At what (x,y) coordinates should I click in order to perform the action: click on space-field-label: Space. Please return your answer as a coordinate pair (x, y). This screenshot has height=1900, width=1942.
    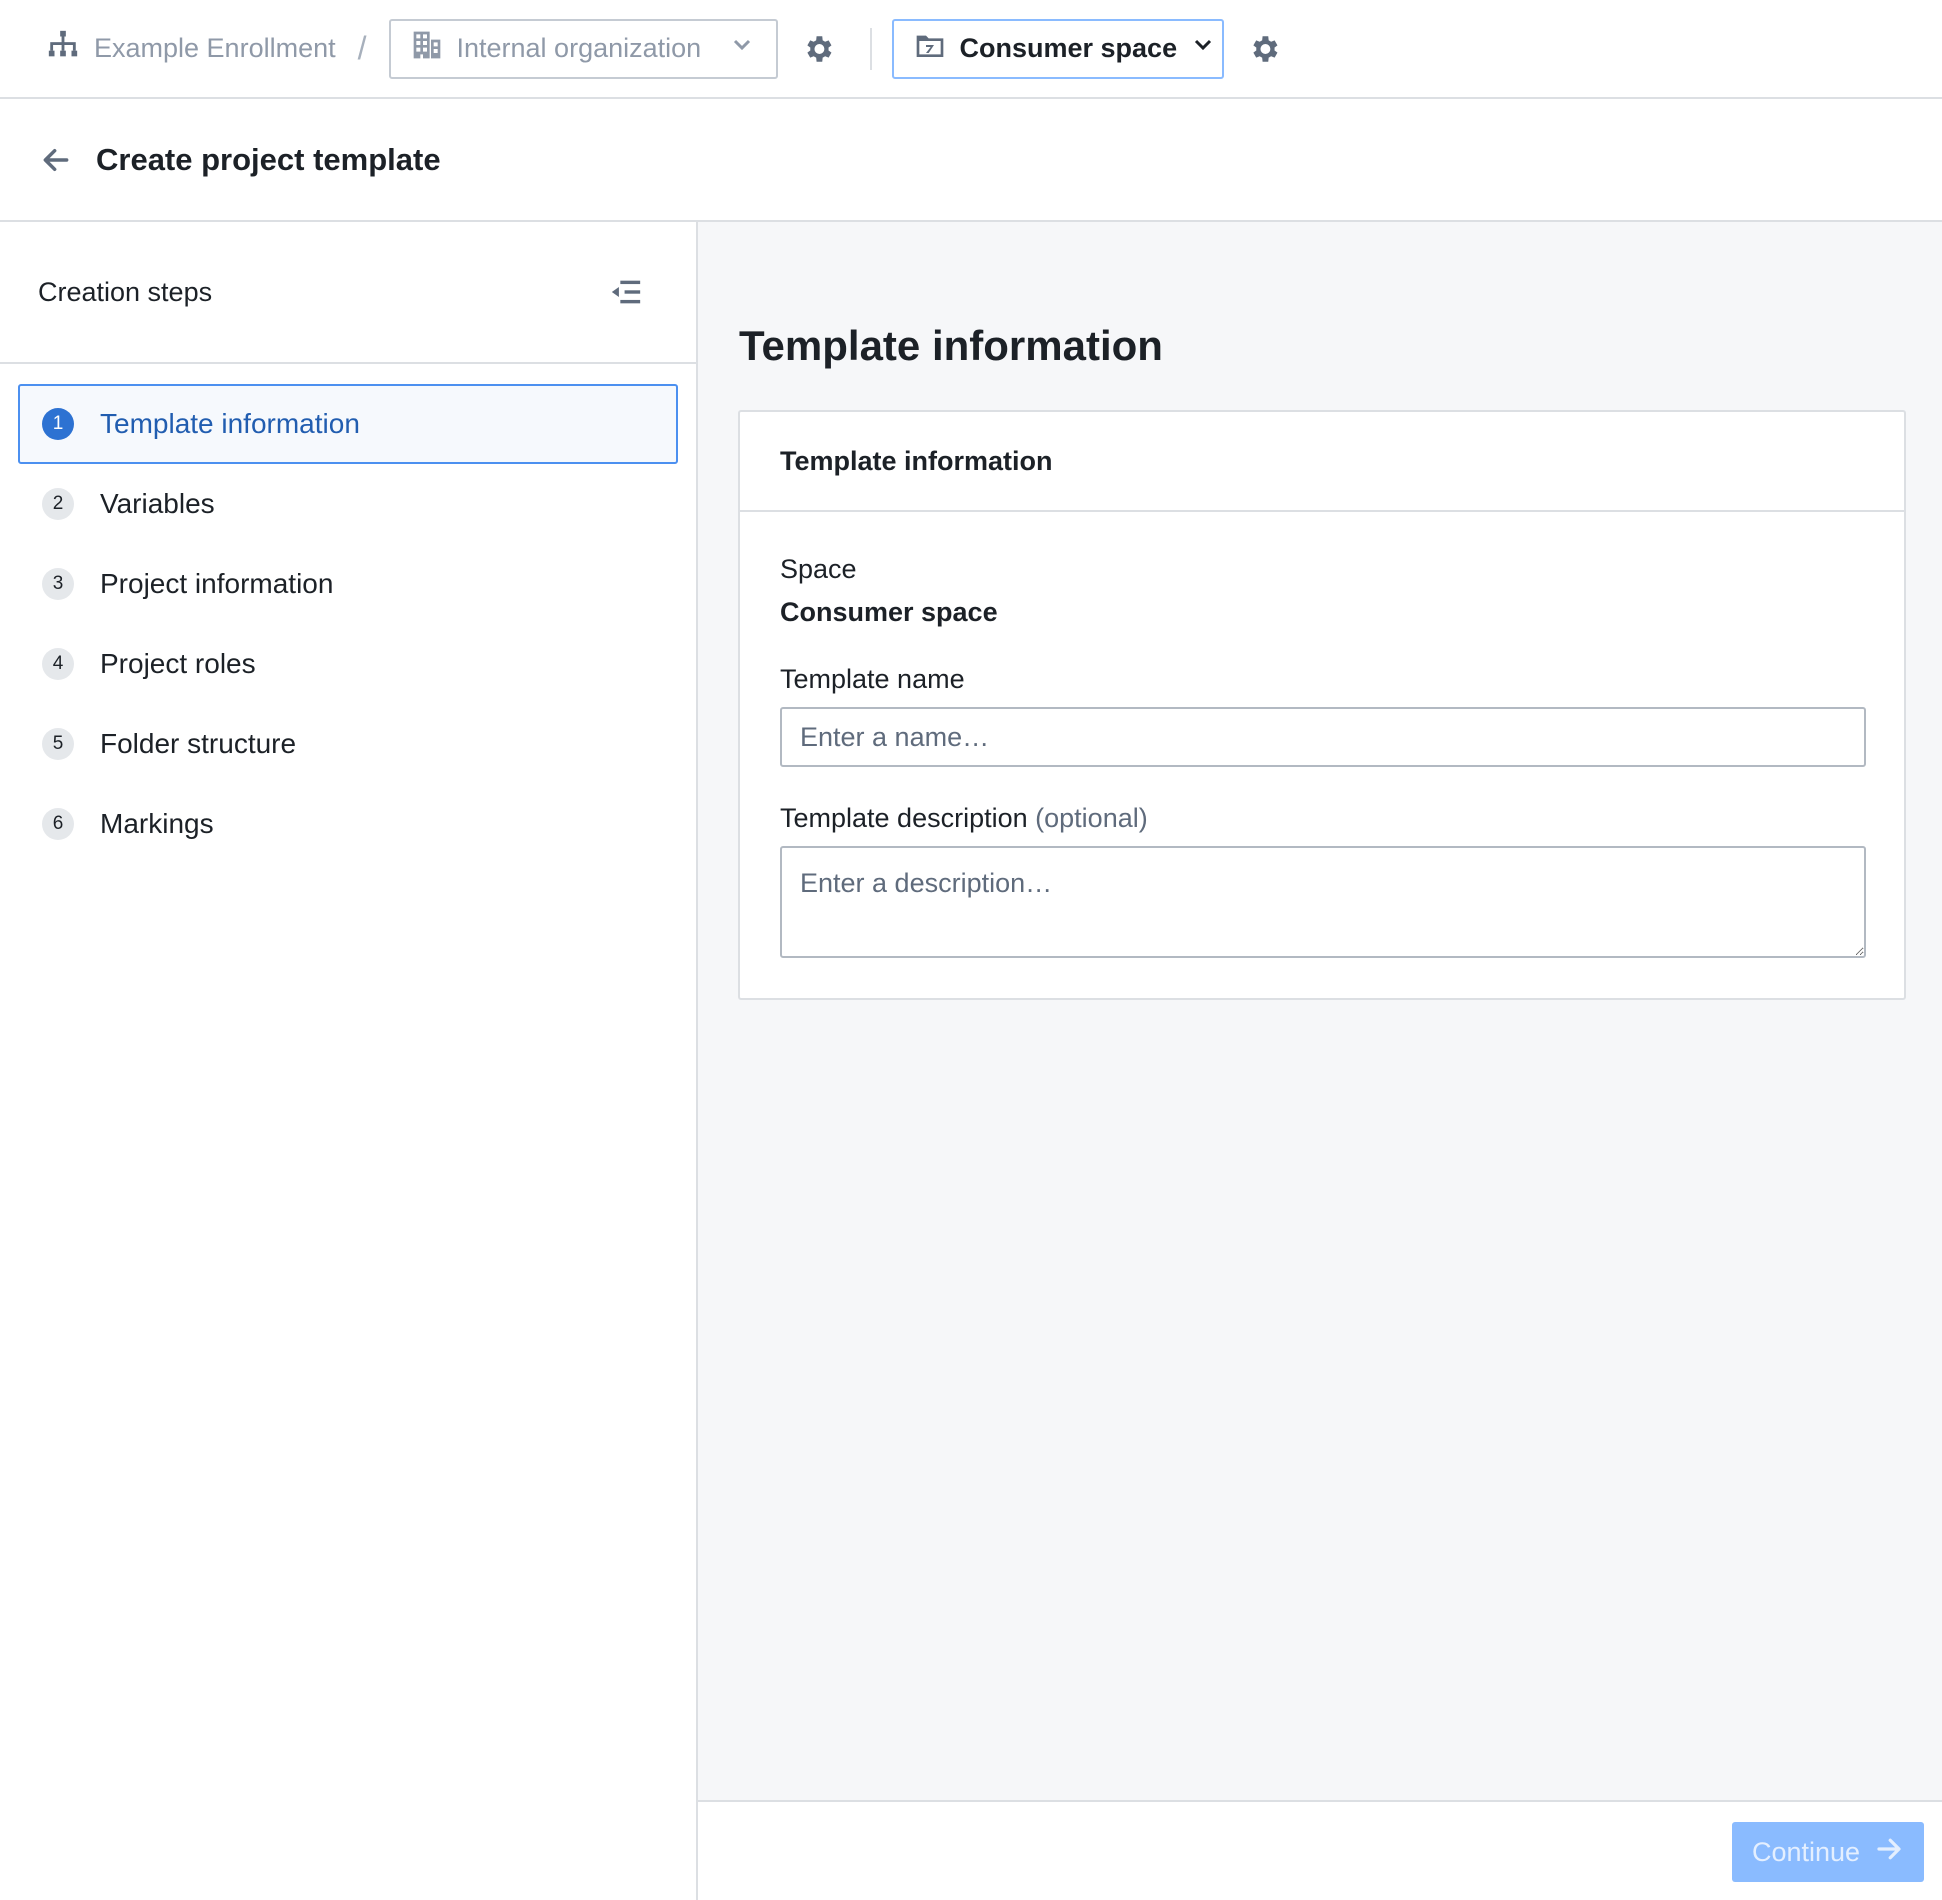
    Looking at the image, I should click on (818, 569).